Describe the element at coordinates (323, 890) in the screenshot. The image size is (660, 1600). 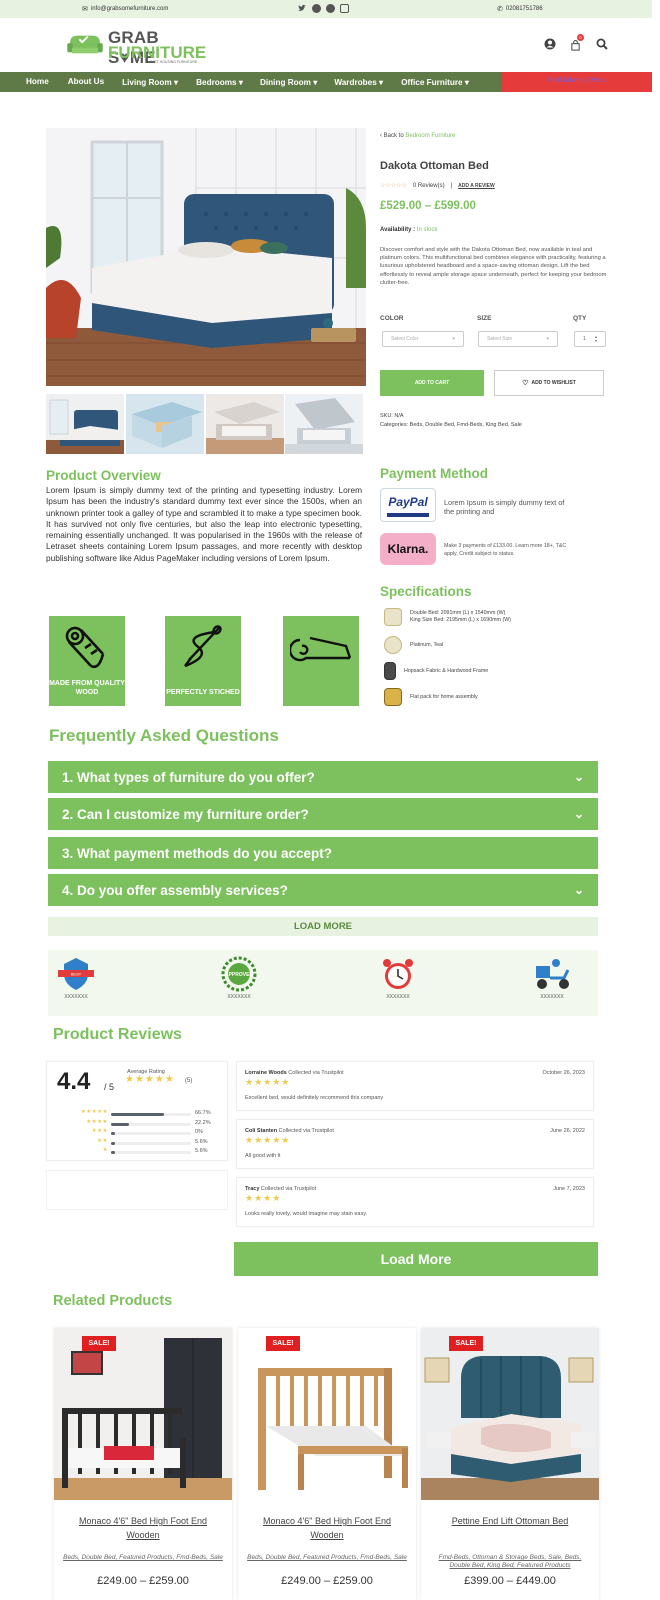
I see `faq-item: 4. Do you offer assembly services? ⌄` at that location.